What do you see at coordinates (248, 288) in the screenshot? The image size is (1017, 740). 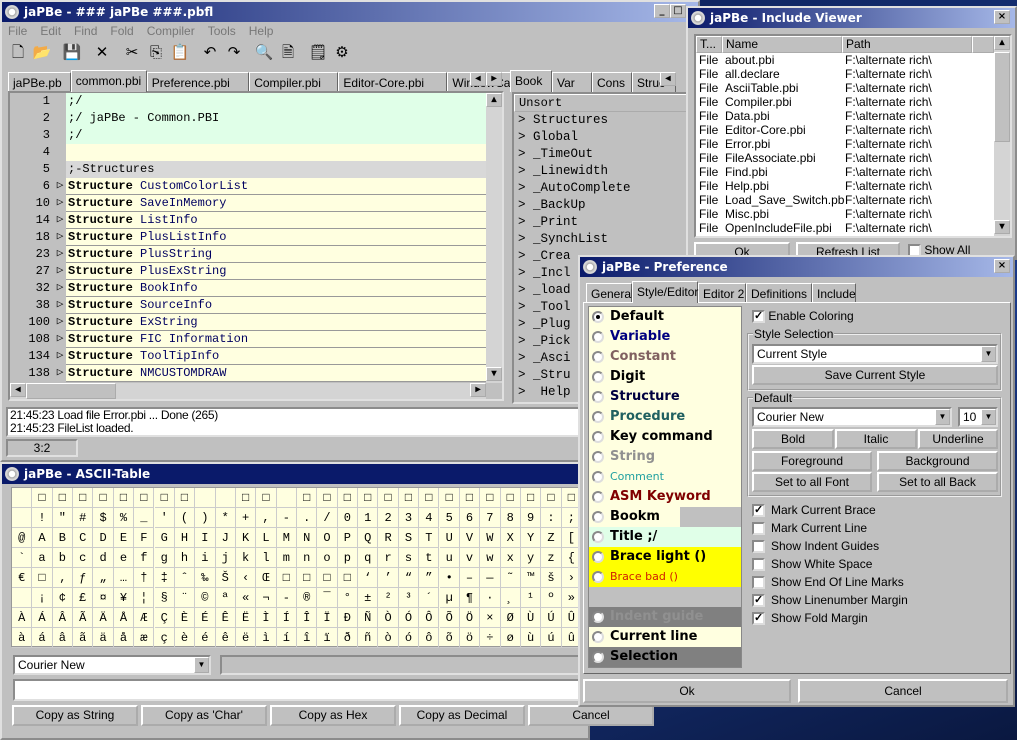 I see `code-line: 32 ▷ Structure BookInfo` at bounding box center [248, 288].